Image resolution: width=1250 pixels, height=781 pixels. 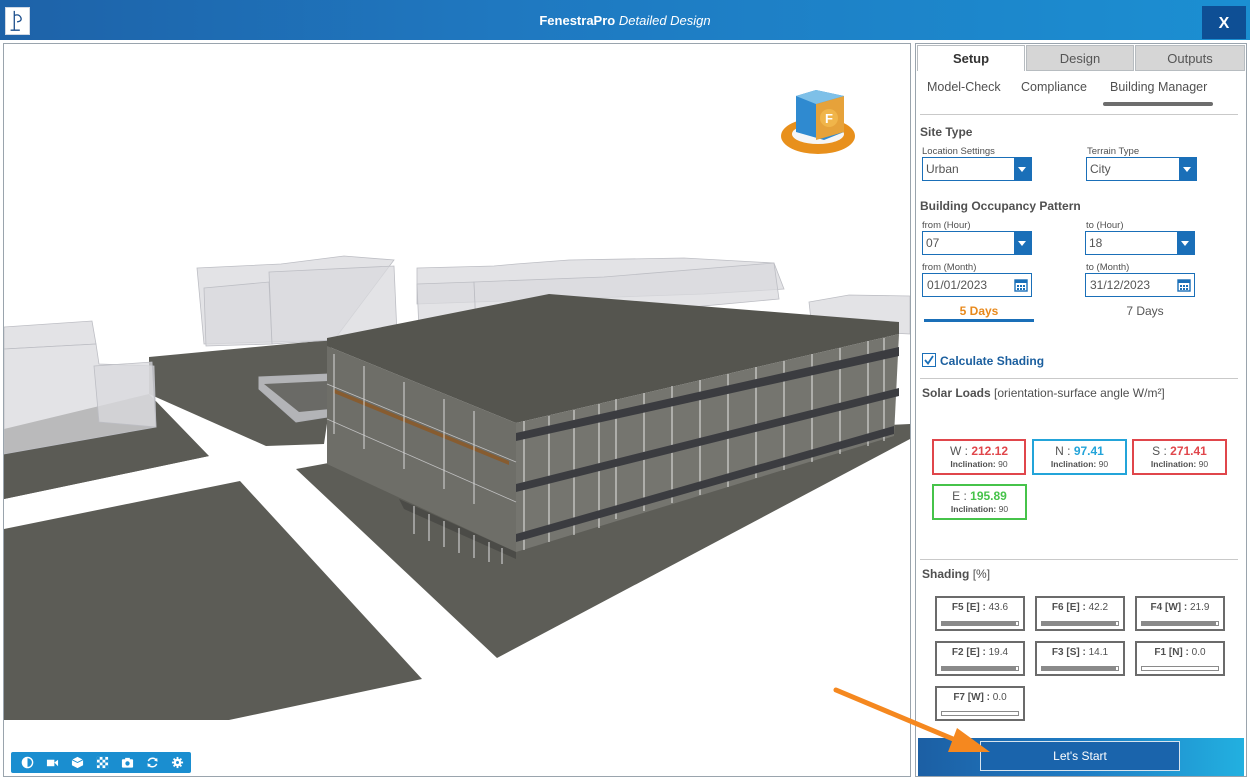 What do you see at coordinates (77, 762) in the screenshot?
I see `cube-icon` at bounding box center [77, 762].